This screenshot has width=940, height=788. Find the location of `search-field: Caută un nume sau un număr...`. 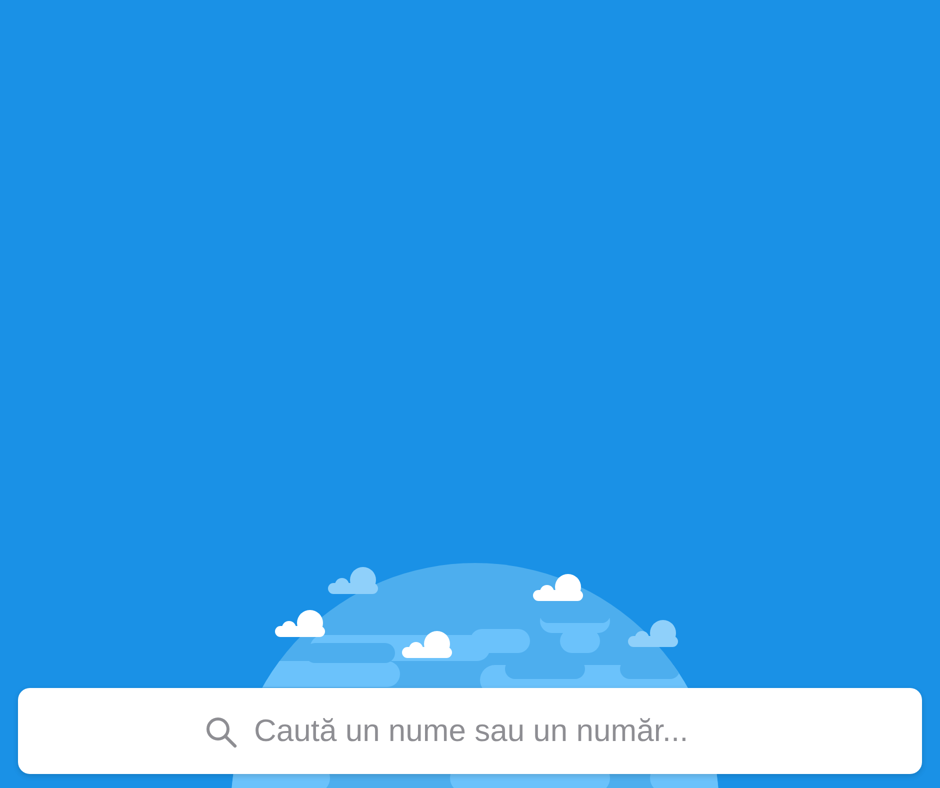

search-field: Caută un nume sau un număr... is located at coordinates (470, 731).